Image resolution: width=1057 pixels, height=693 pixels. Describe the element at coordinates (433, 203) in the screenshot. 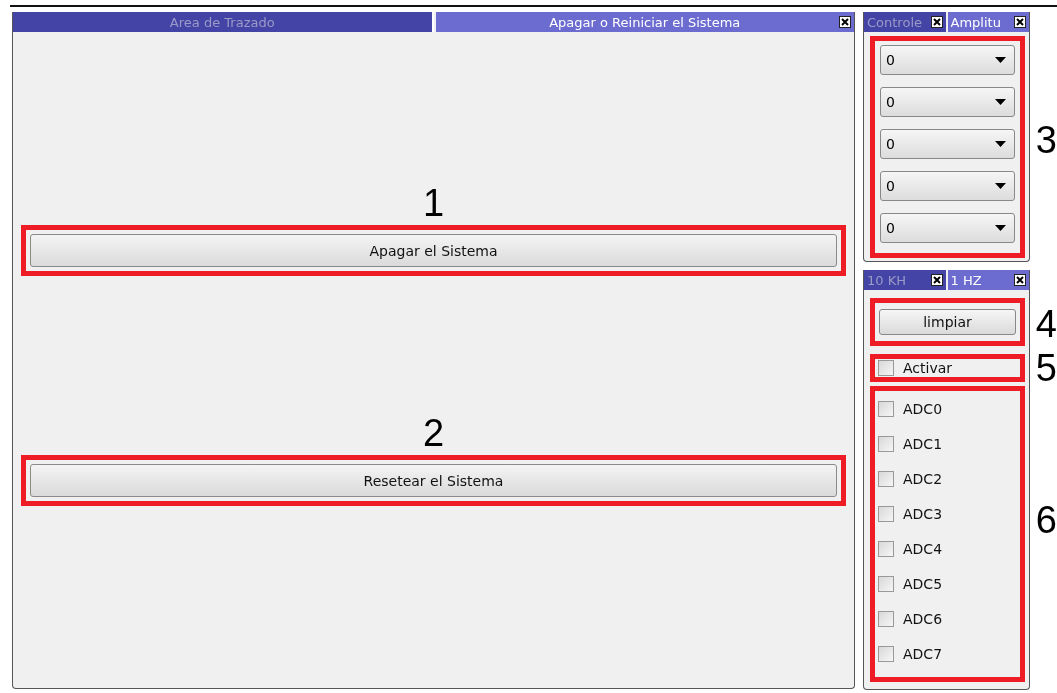

I see `callout-number: 1` at that location.